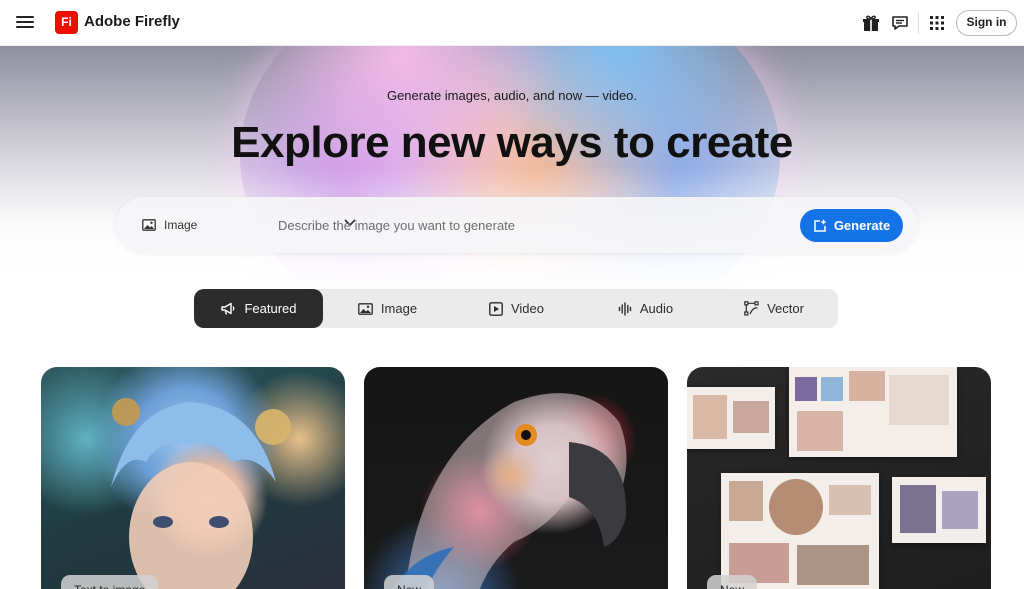 This screenshot has height=589, width=1024. I want to click on vector-icon, so click(751, 308).